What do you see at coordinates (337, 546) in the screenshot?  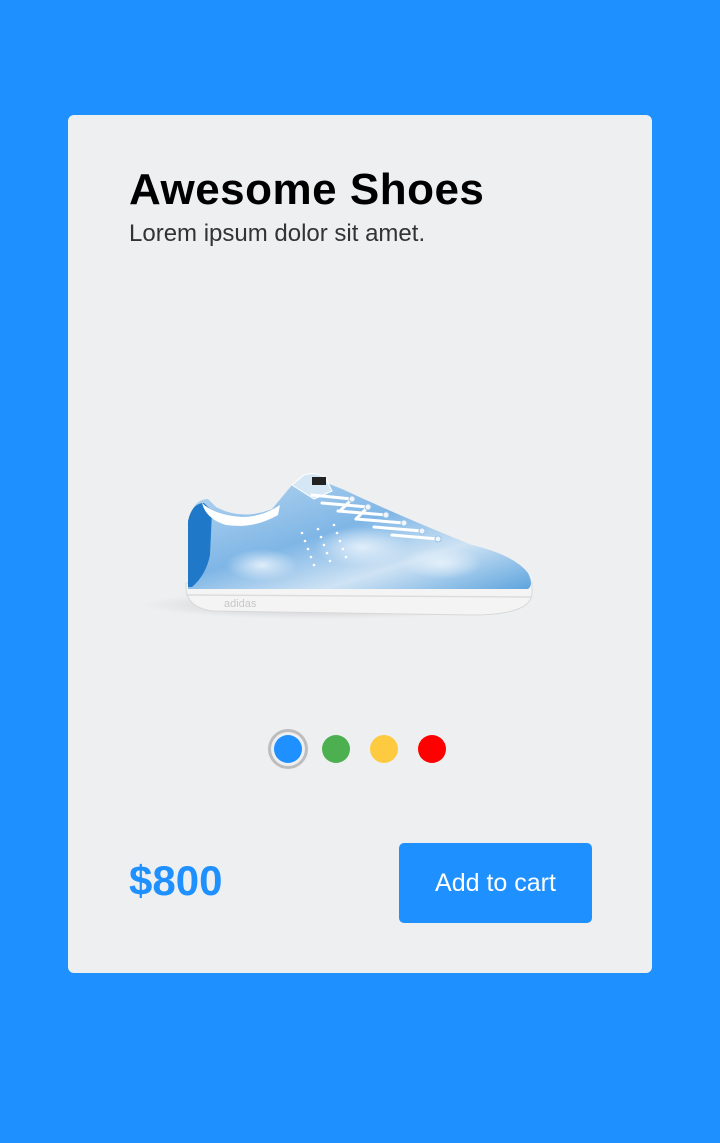 I see `sneaker-image: adidas` at bounding box center [337, 546].